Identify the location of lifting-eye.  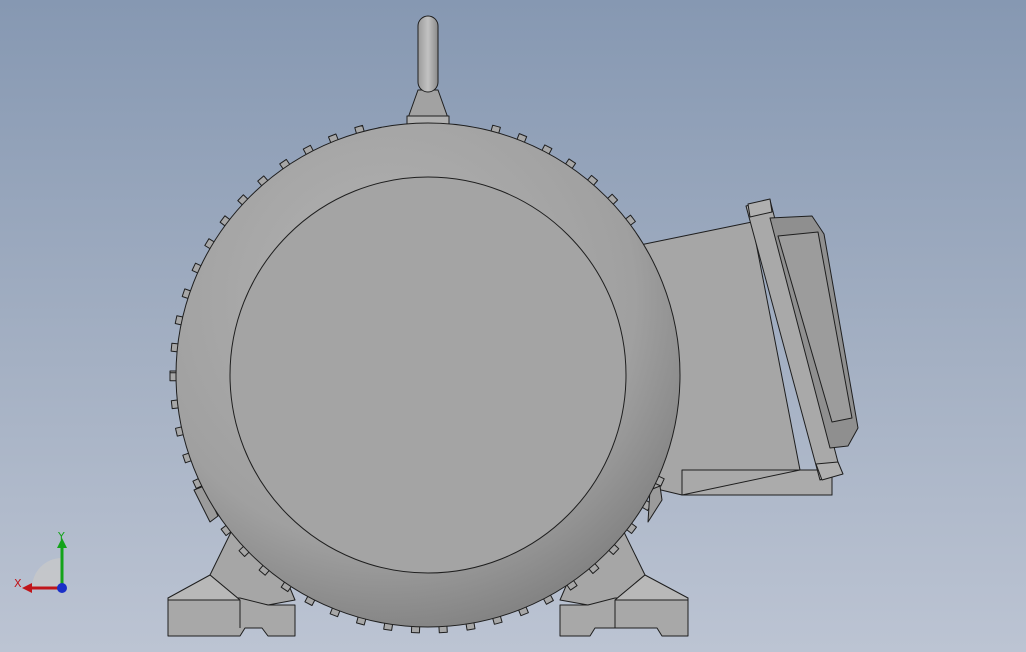
(428, 70).